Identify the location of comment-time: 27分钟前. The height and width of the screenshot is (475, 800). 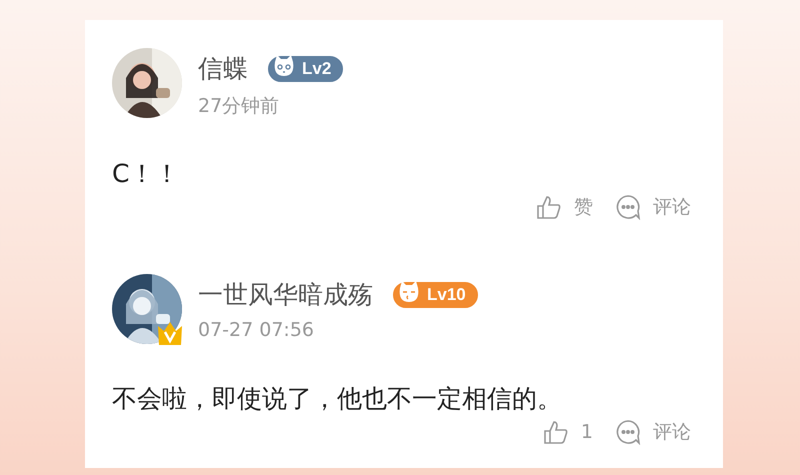
(239, 106).